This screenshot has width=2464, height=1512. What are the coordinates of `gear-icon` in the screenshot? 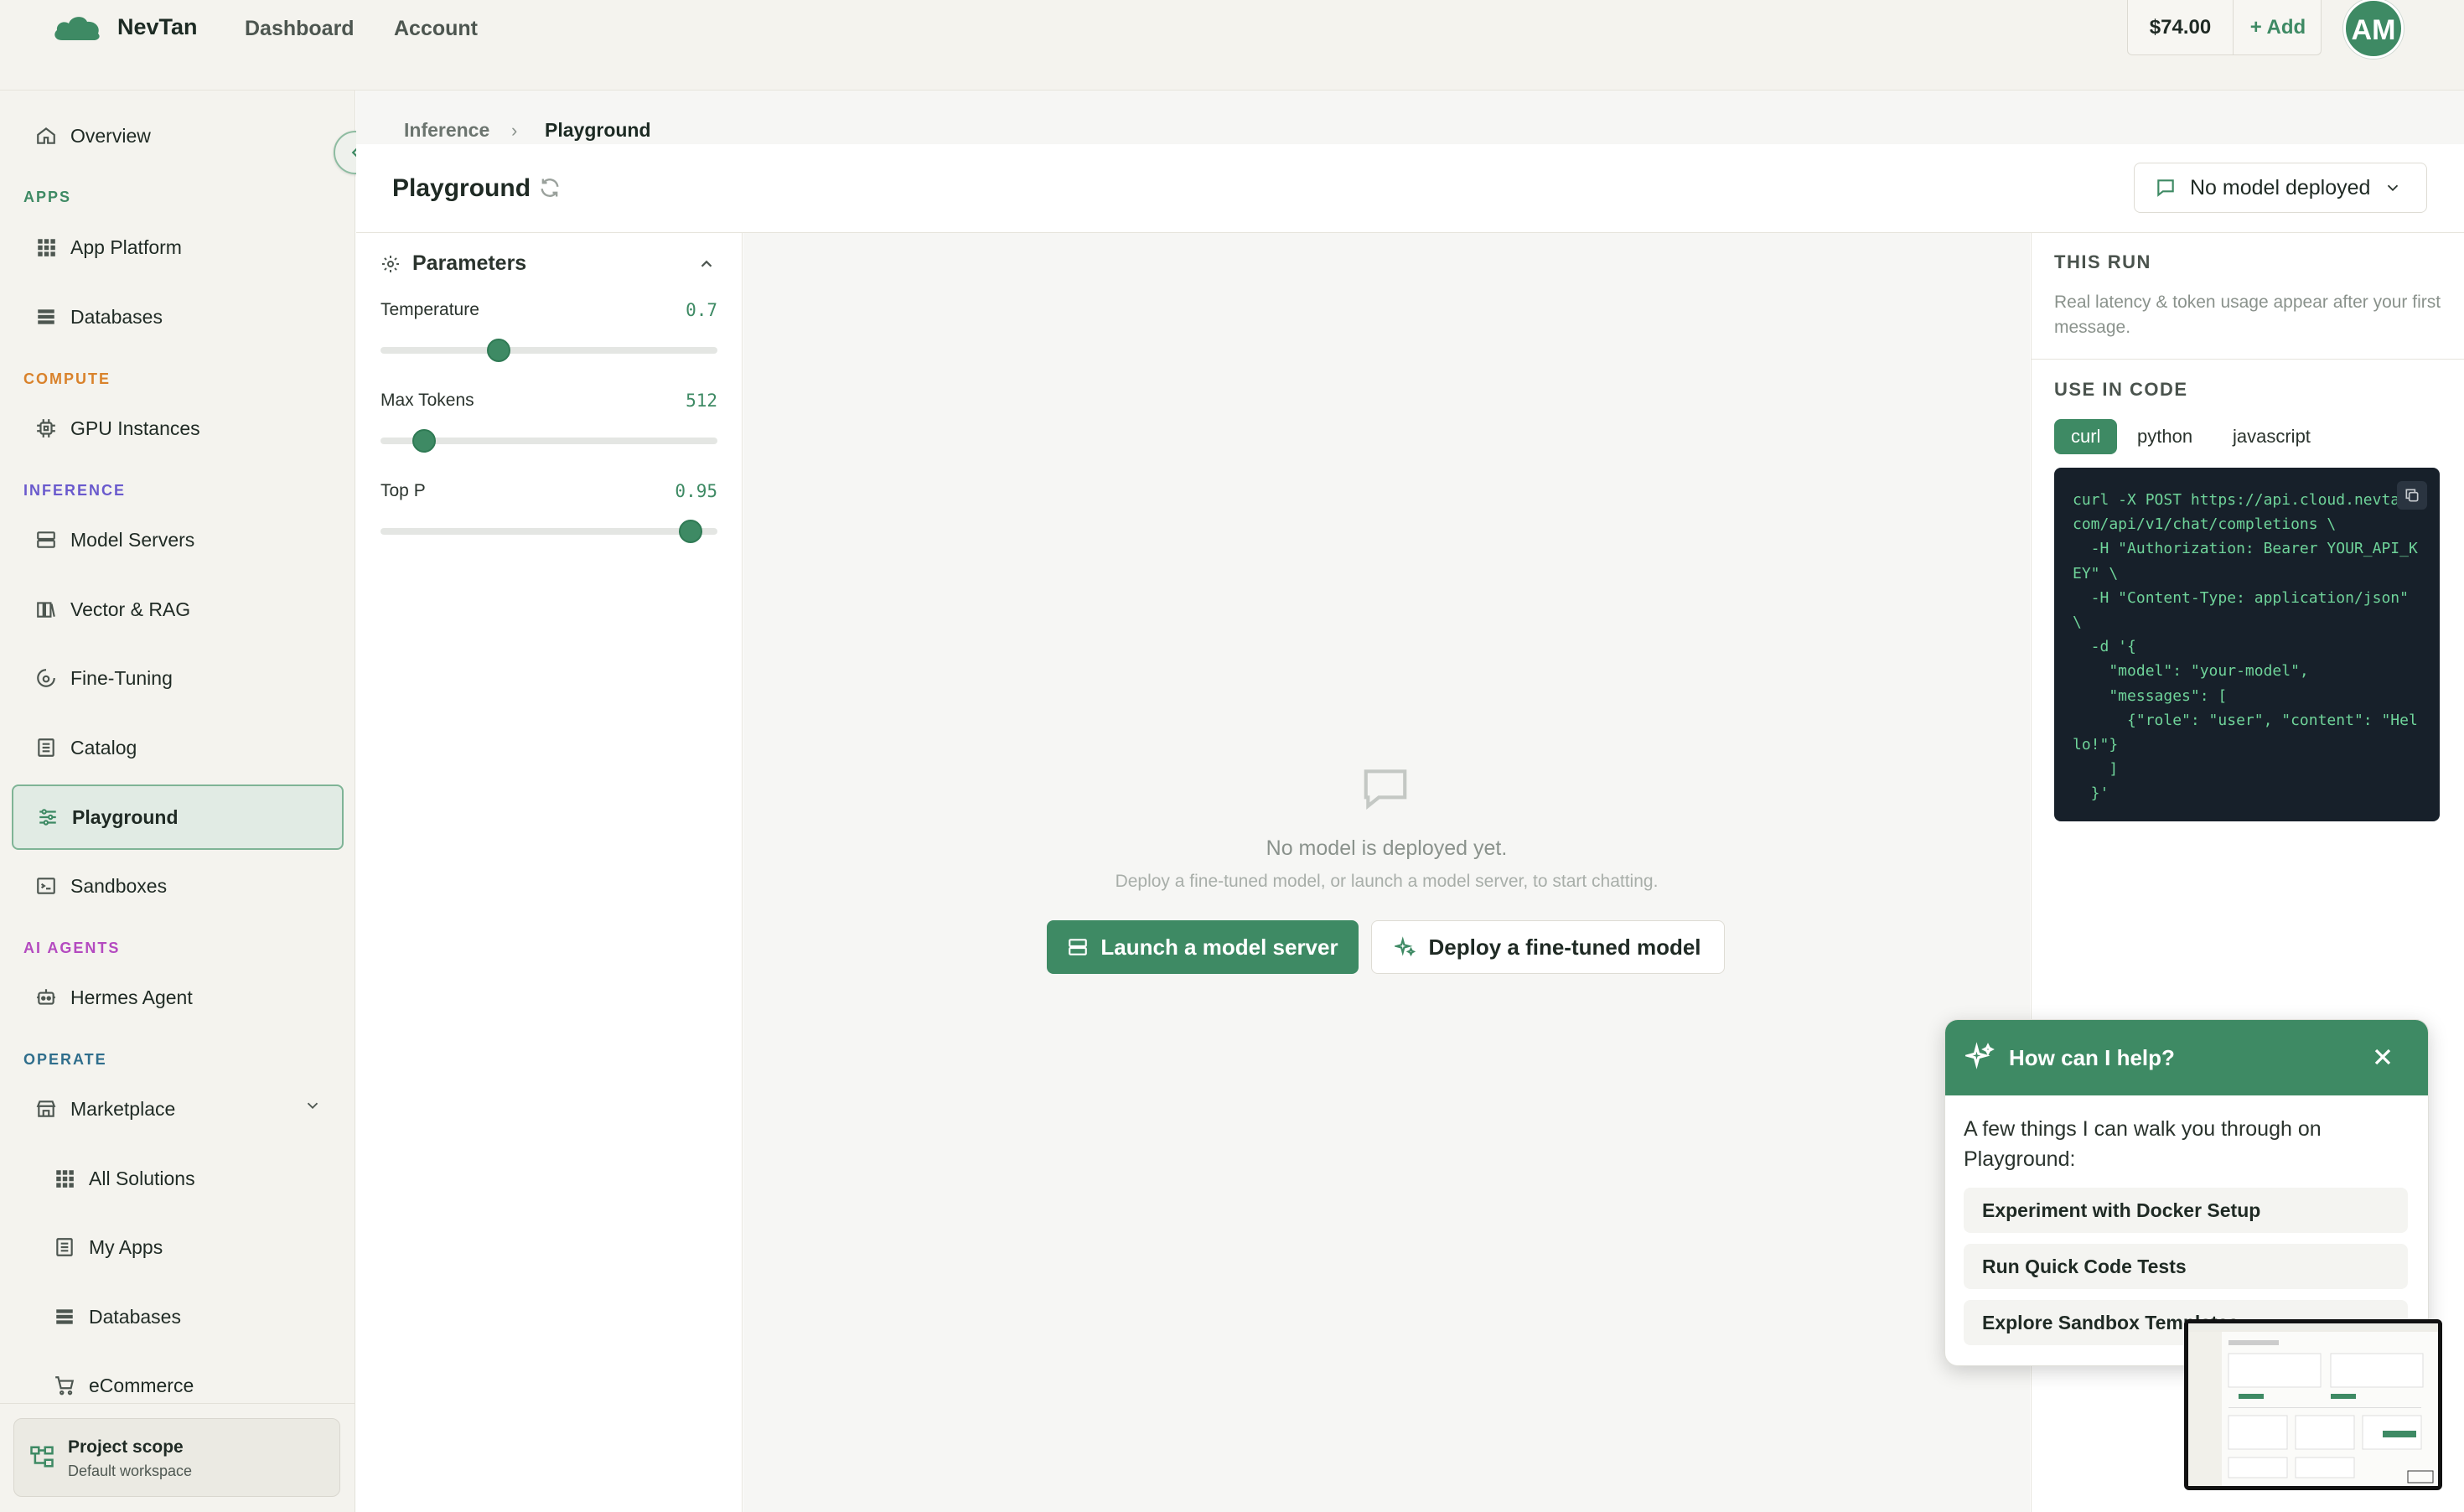 It's located at (390, 263).